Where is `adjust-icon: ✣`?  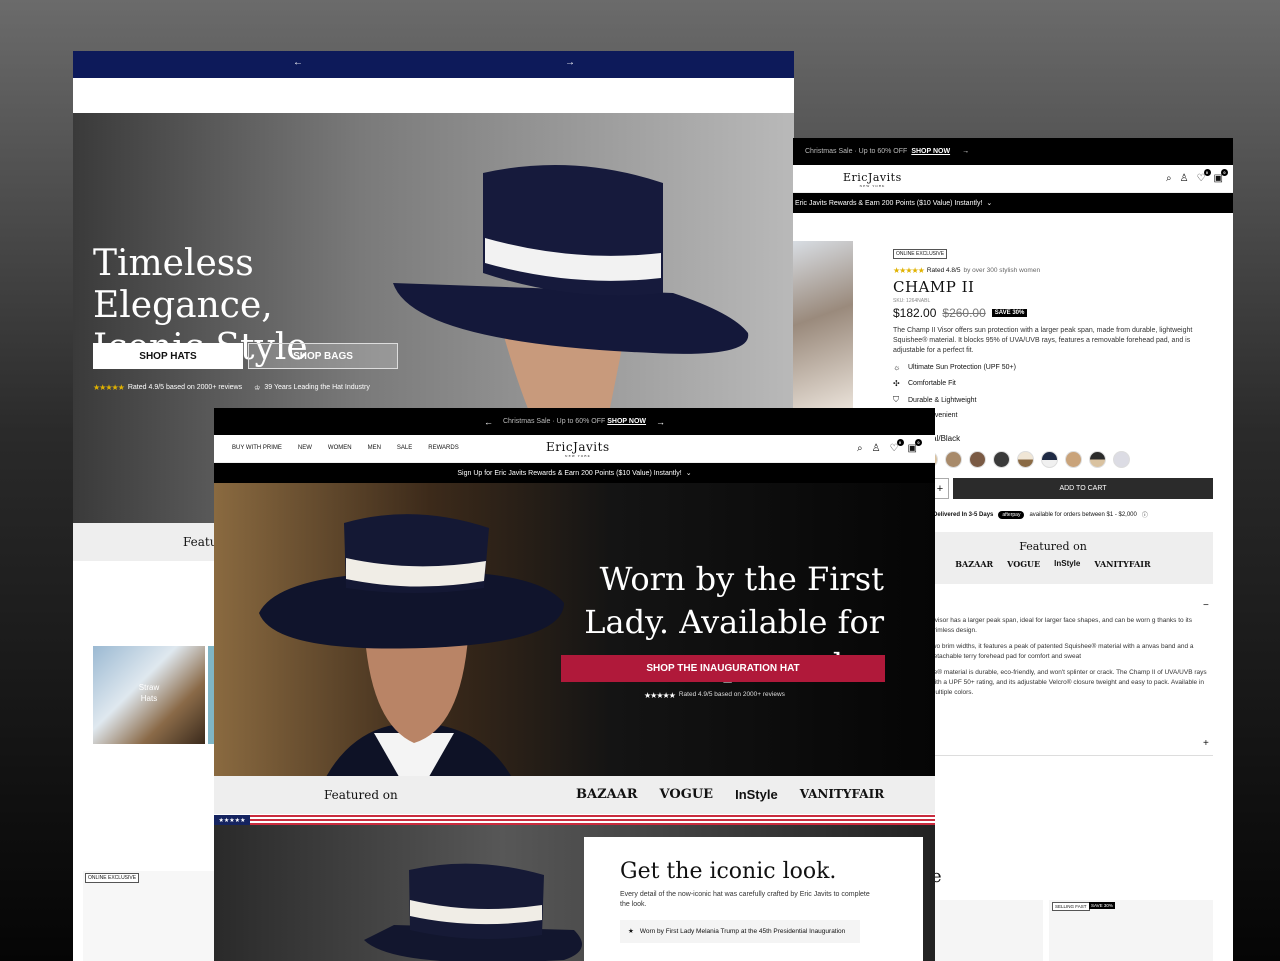
adjust-icon: ✣ is located at coordinates (896, 383).